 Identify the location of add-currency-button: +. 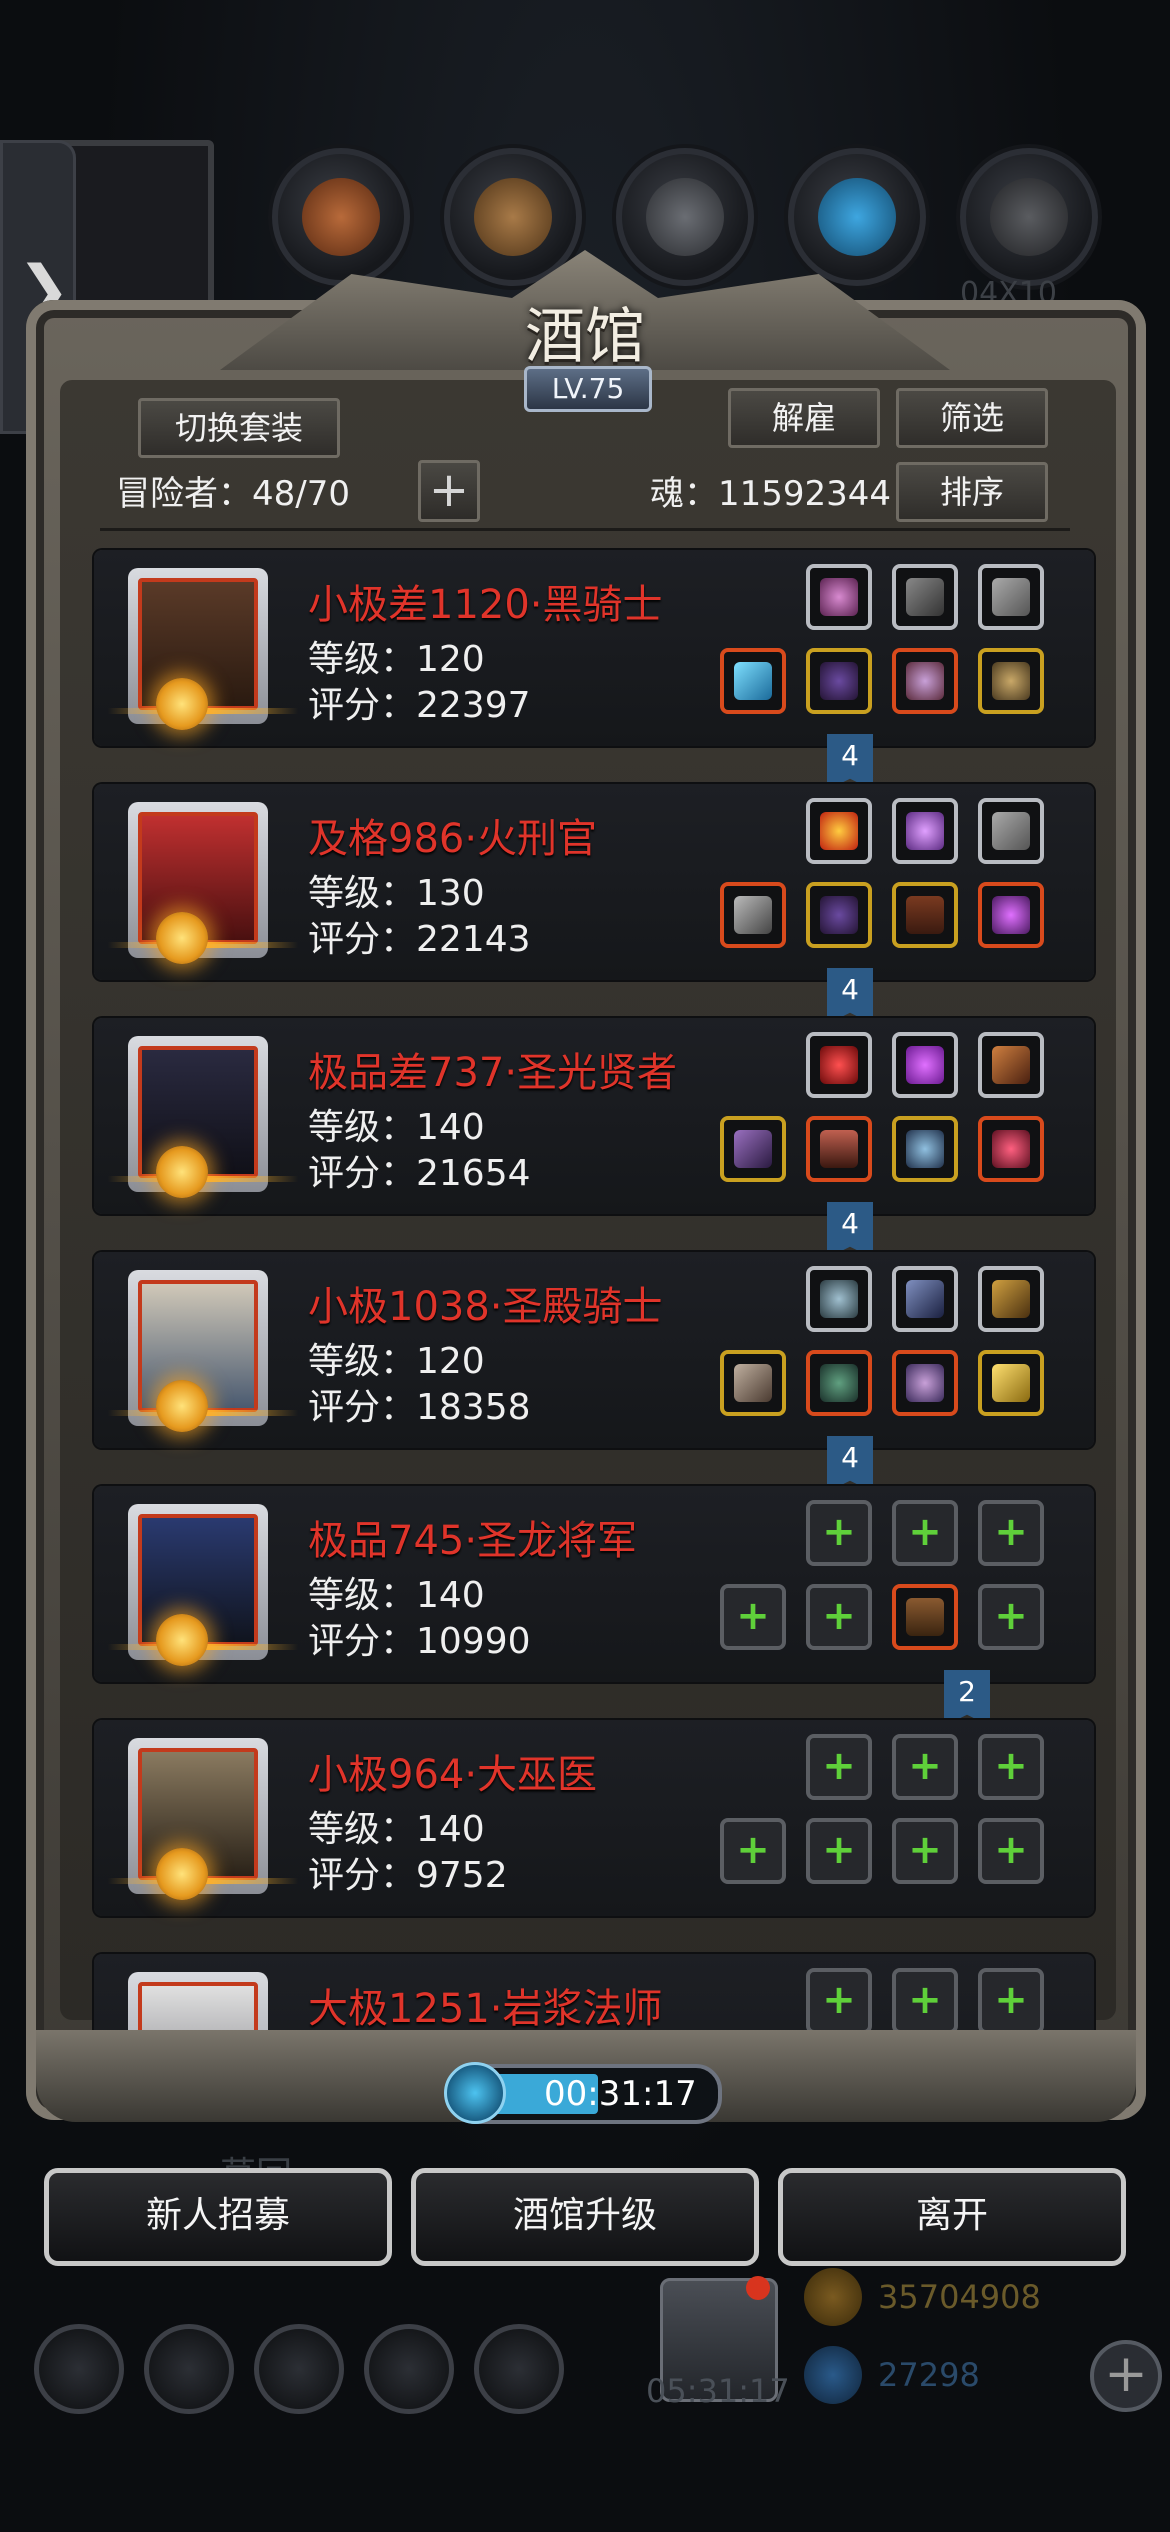
(1126, 2376).